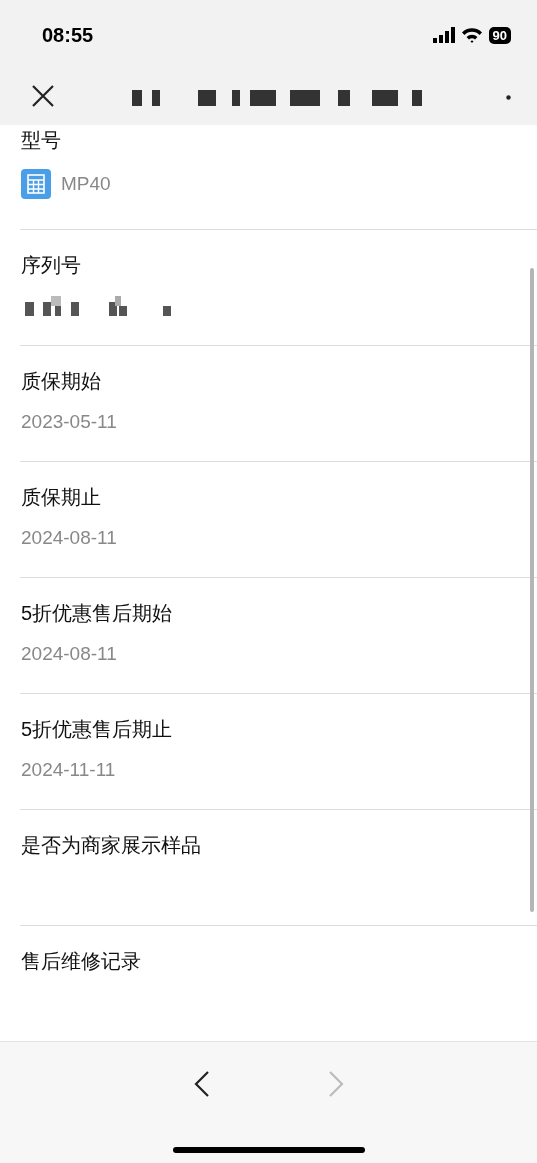 This screenshot has width=537, height=1163. What do you see at coordinates (443, 35) in the screenshot?
I see `signal-icon` at bounding box center [443, 35].